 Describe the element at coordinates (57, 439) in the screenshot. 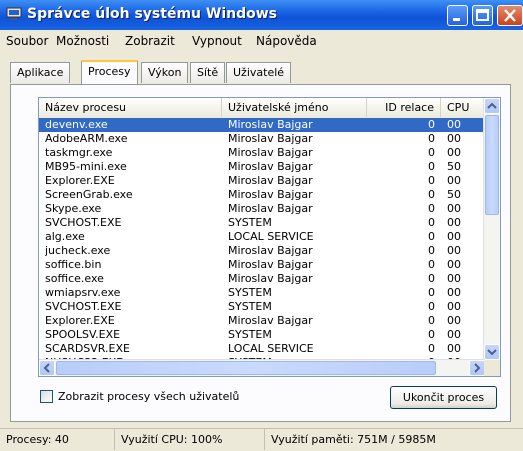

I see `status-processes: Procesy: 40` at that location.